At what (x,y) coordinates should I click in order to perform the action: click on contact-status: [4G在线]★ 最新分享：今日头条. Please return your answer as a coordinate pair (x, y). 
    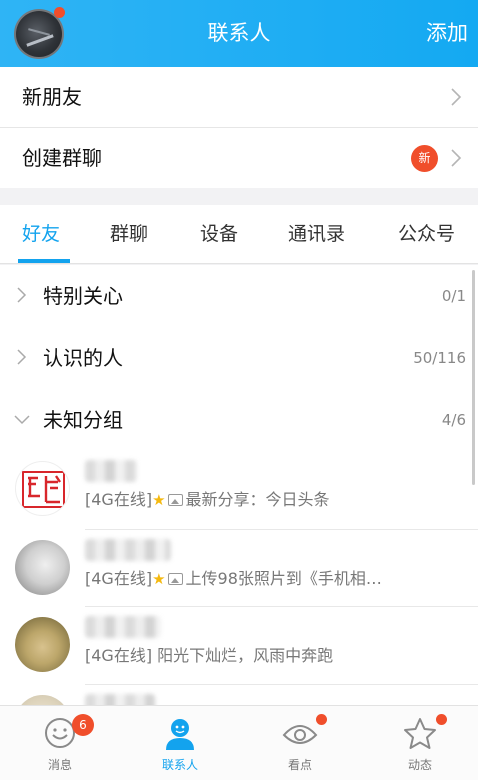
    Looking at the image, I should click on (207, 500).